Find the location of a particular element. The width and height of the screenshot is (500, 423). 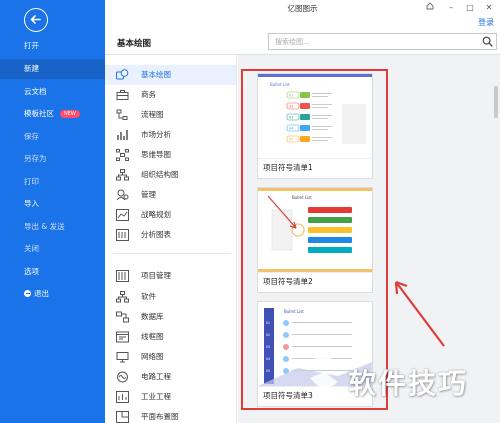

category-mindmap: 思维导图 is located at coordinates (170, 155).